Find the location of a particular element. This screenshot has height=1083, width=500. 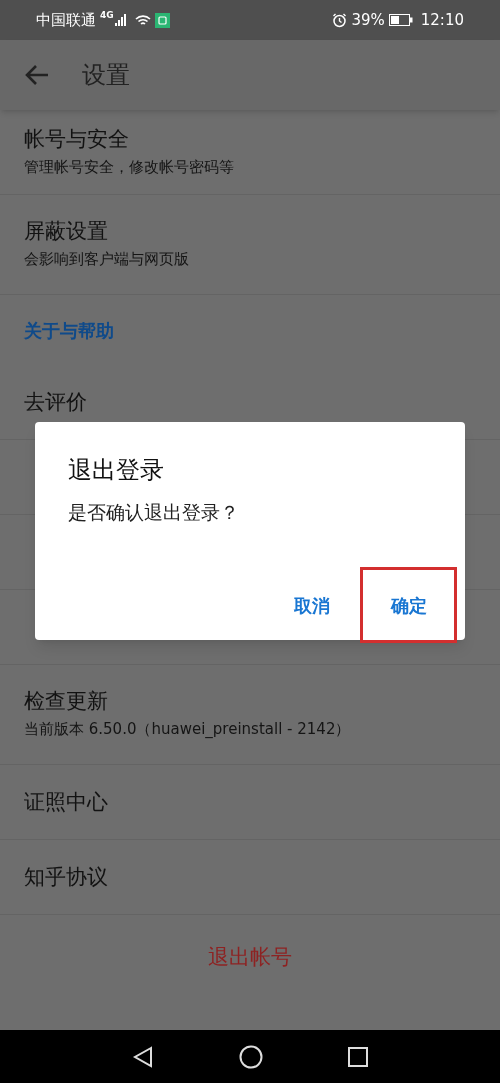

signal-icon is located at coordinates (120, 20).